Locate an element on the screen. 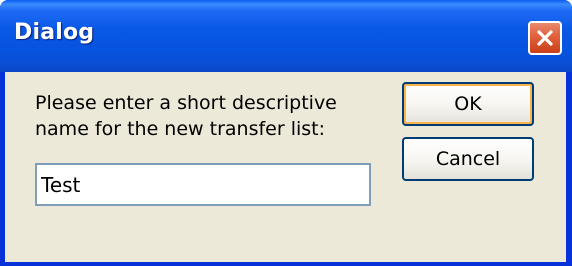 The width and height of the screenshot is (572, 266). cancel-button: Cancel is located at coordinates (468, 159).